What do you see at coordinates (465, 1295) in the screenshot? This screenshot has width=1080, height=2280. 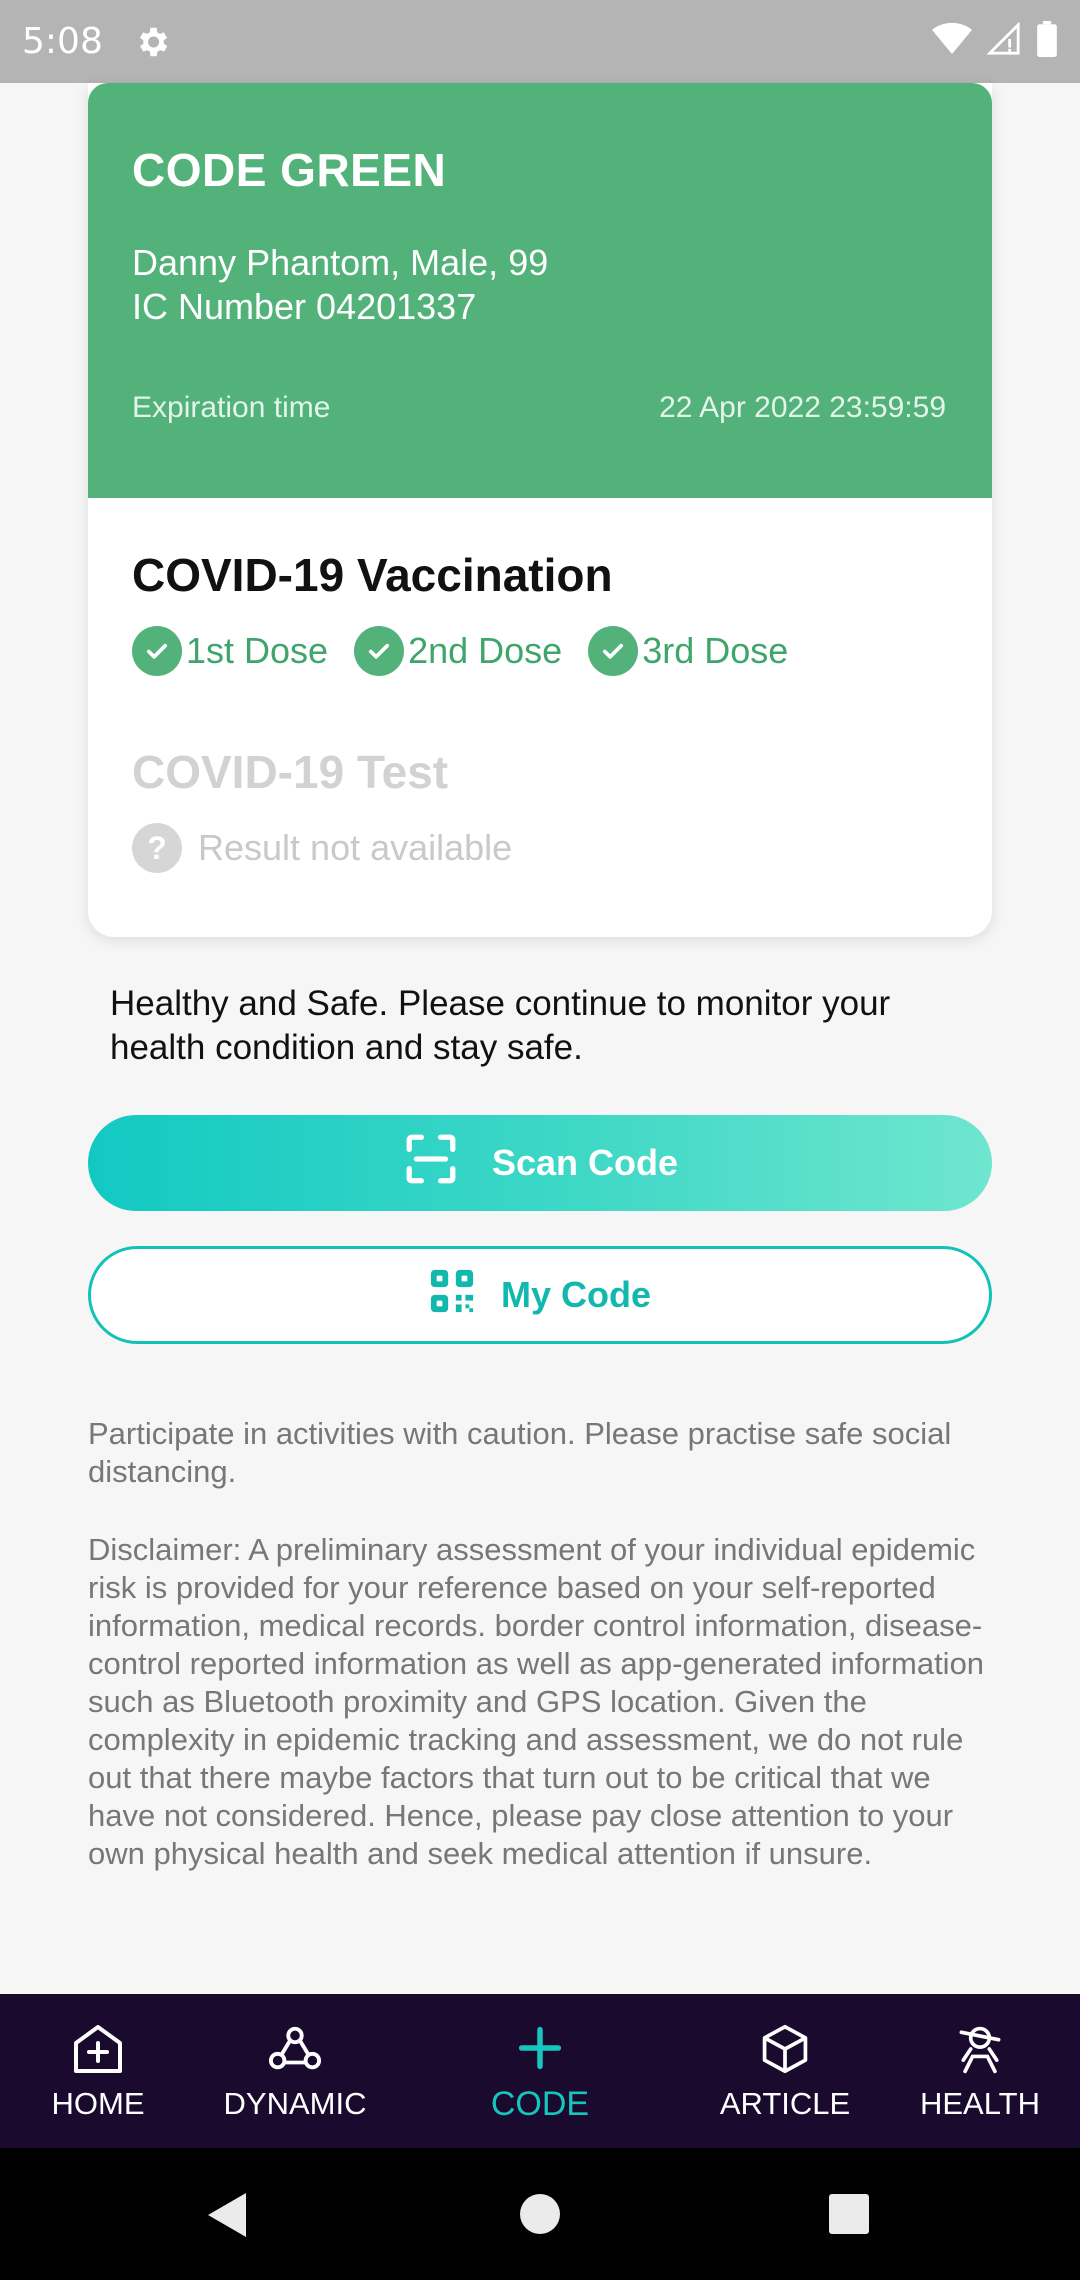 I see `qr-code-icon` at bounding box center [465, 1295].